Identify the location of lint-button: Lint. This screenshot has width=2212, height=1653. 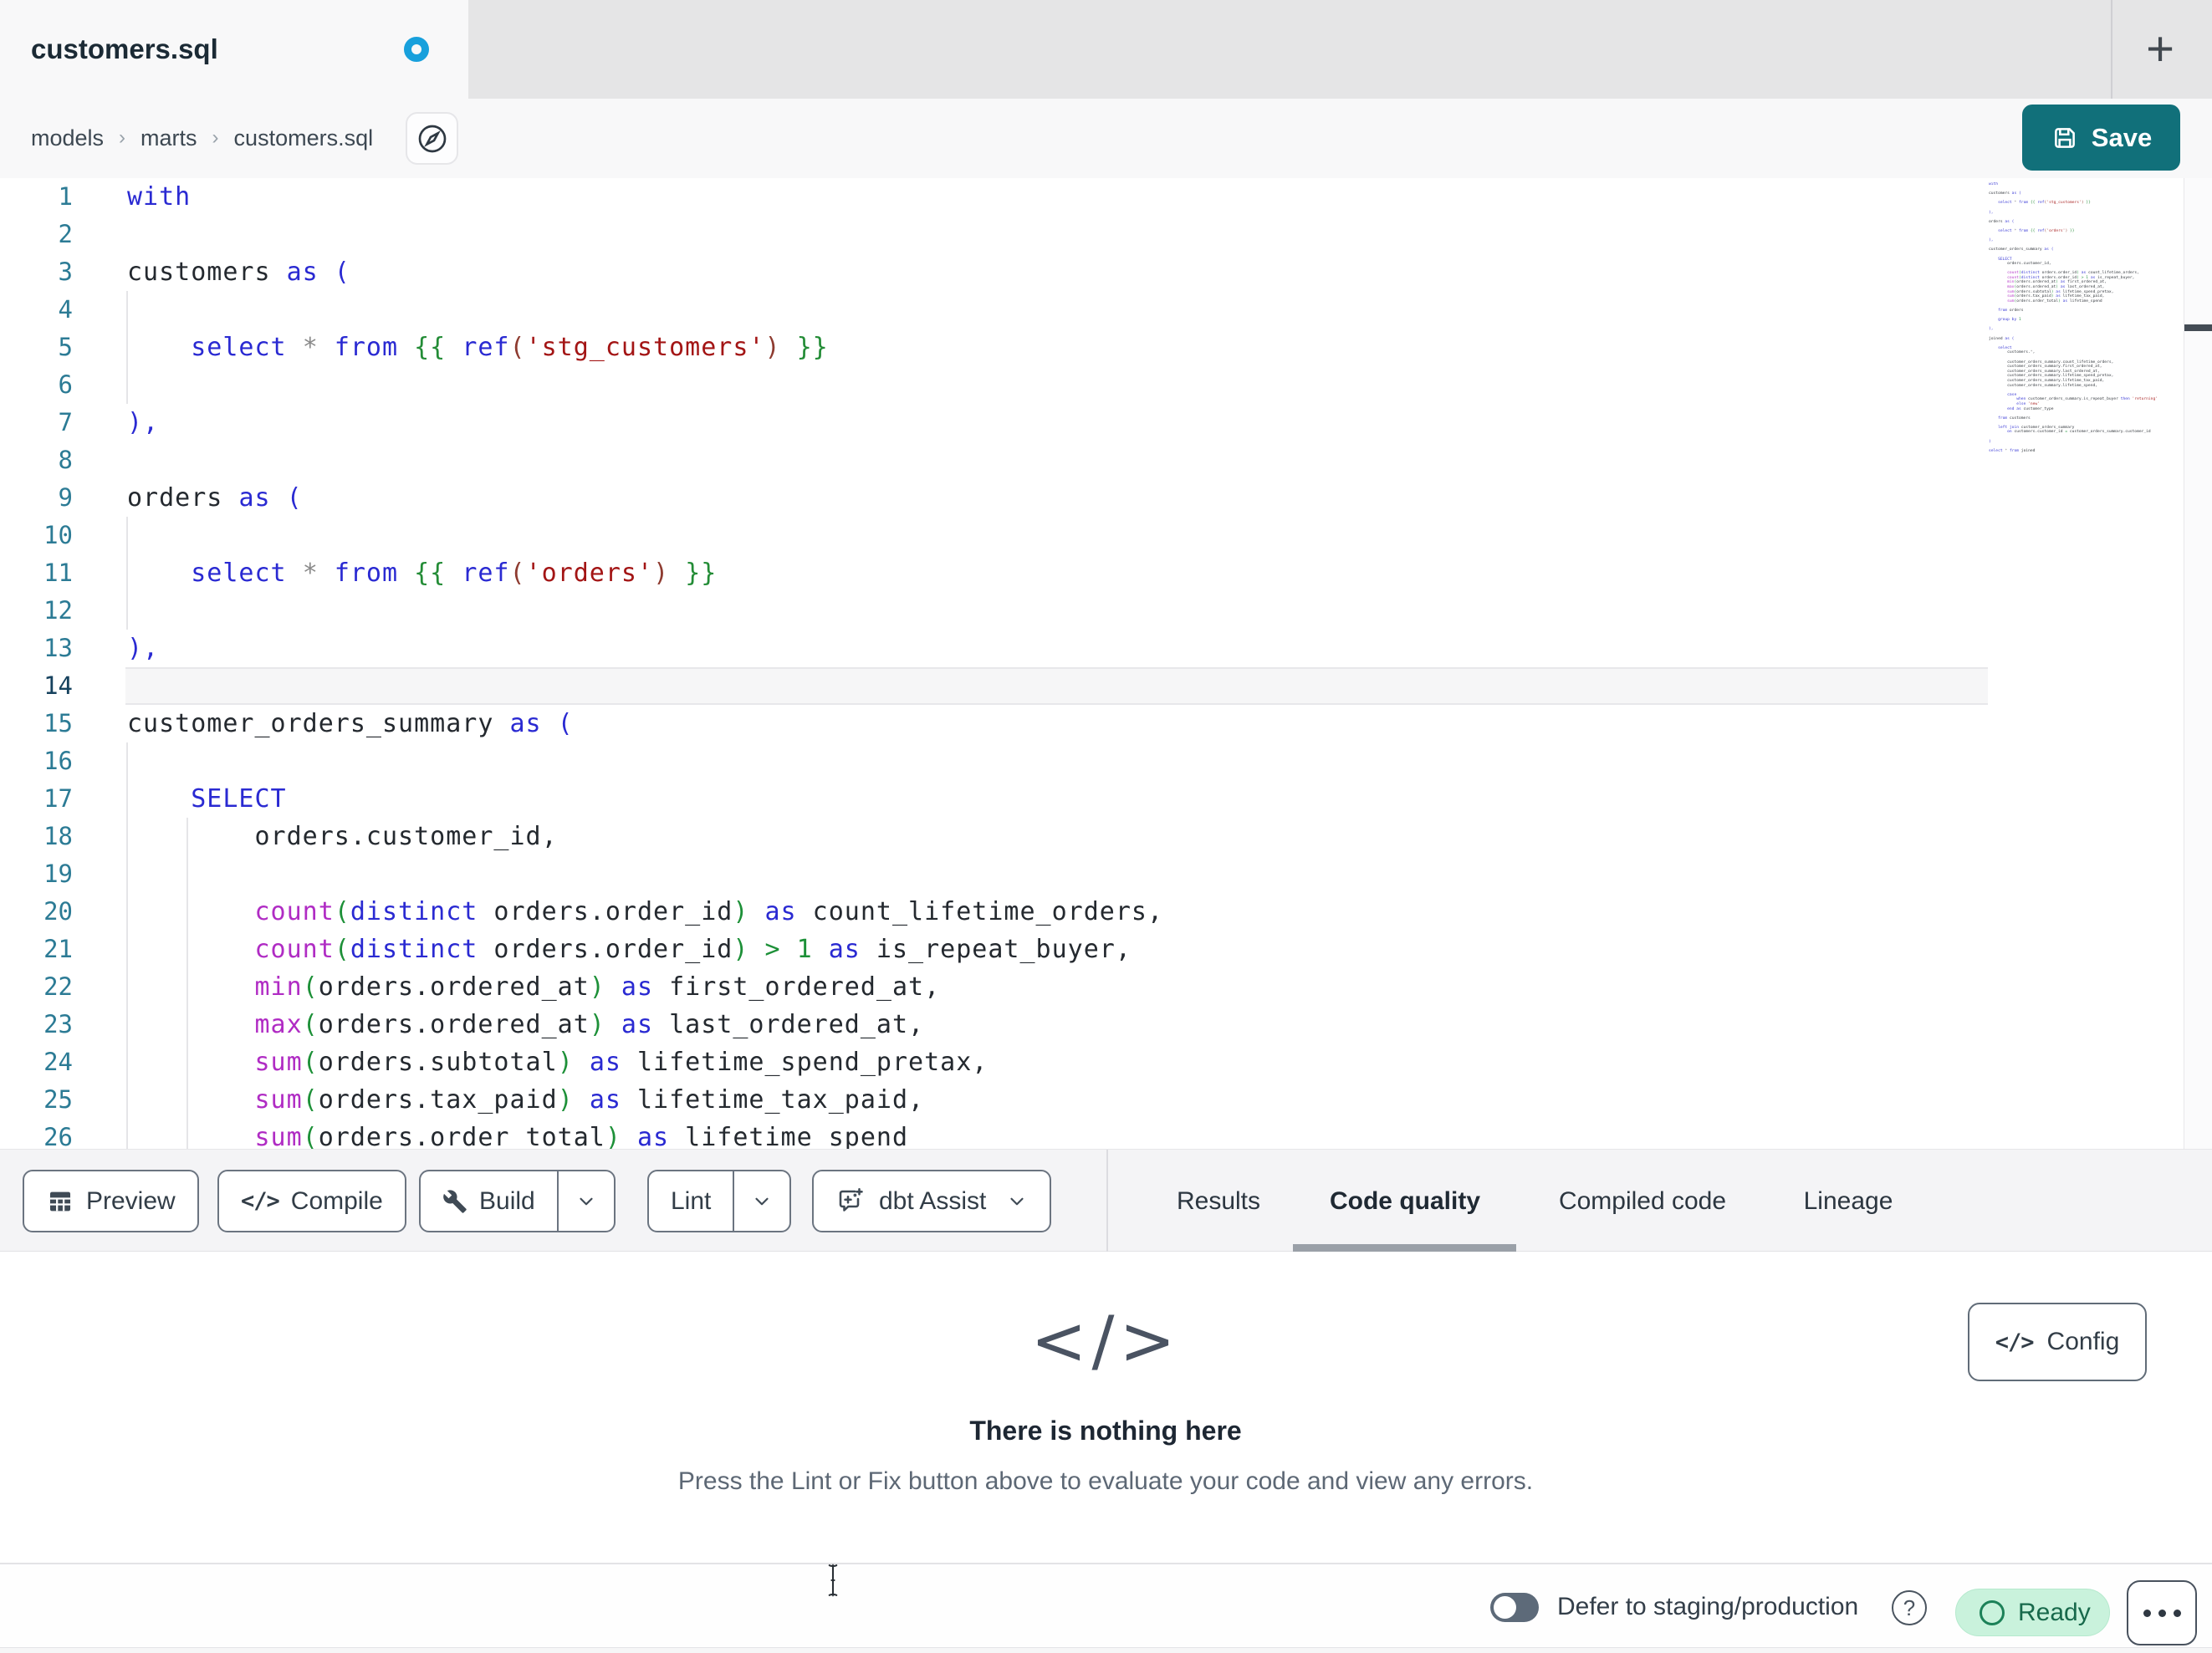
(691, 1201).